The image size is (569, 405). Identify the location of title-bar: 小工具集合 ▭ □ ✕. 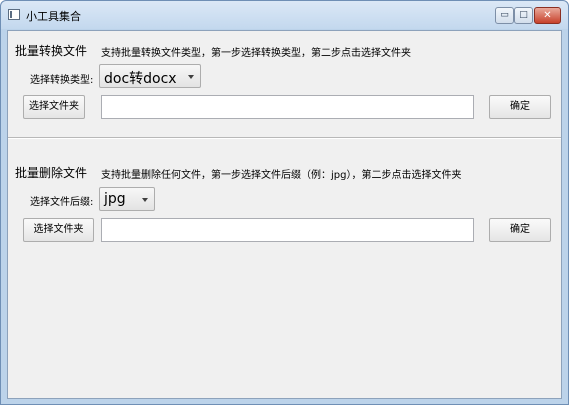
(284, 15).